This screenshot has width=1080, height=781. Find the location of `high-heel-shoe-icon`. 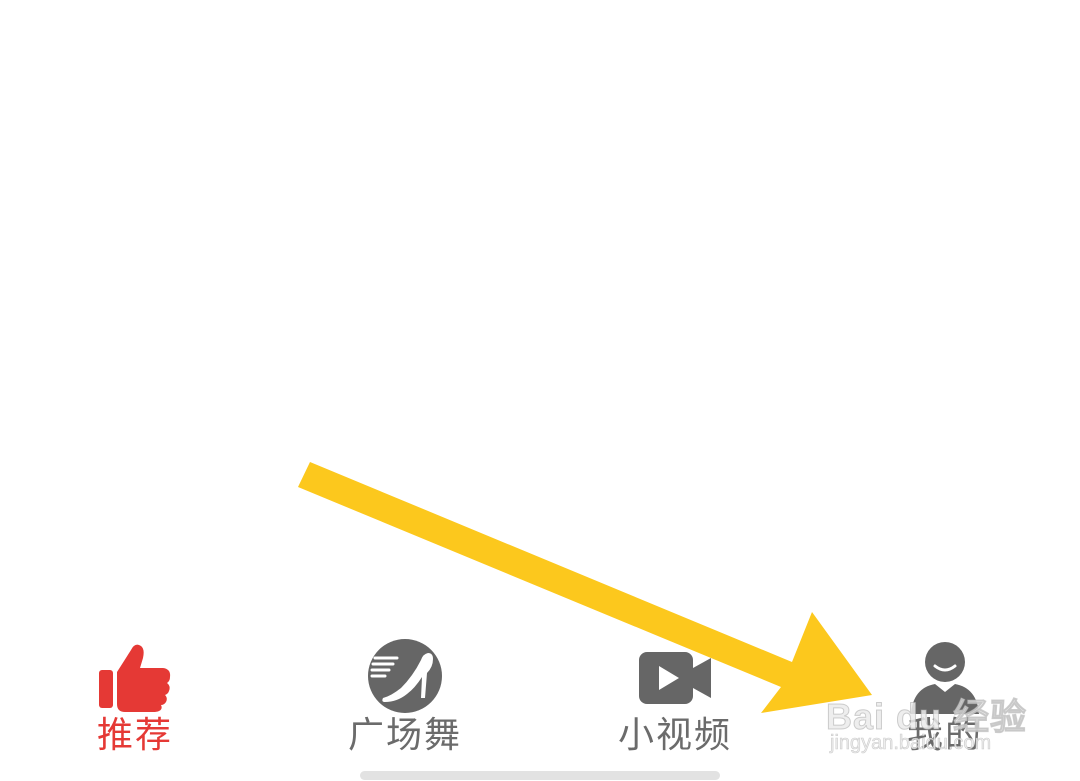

high-heel-shoe-icon is located at coordinates (405, 676).